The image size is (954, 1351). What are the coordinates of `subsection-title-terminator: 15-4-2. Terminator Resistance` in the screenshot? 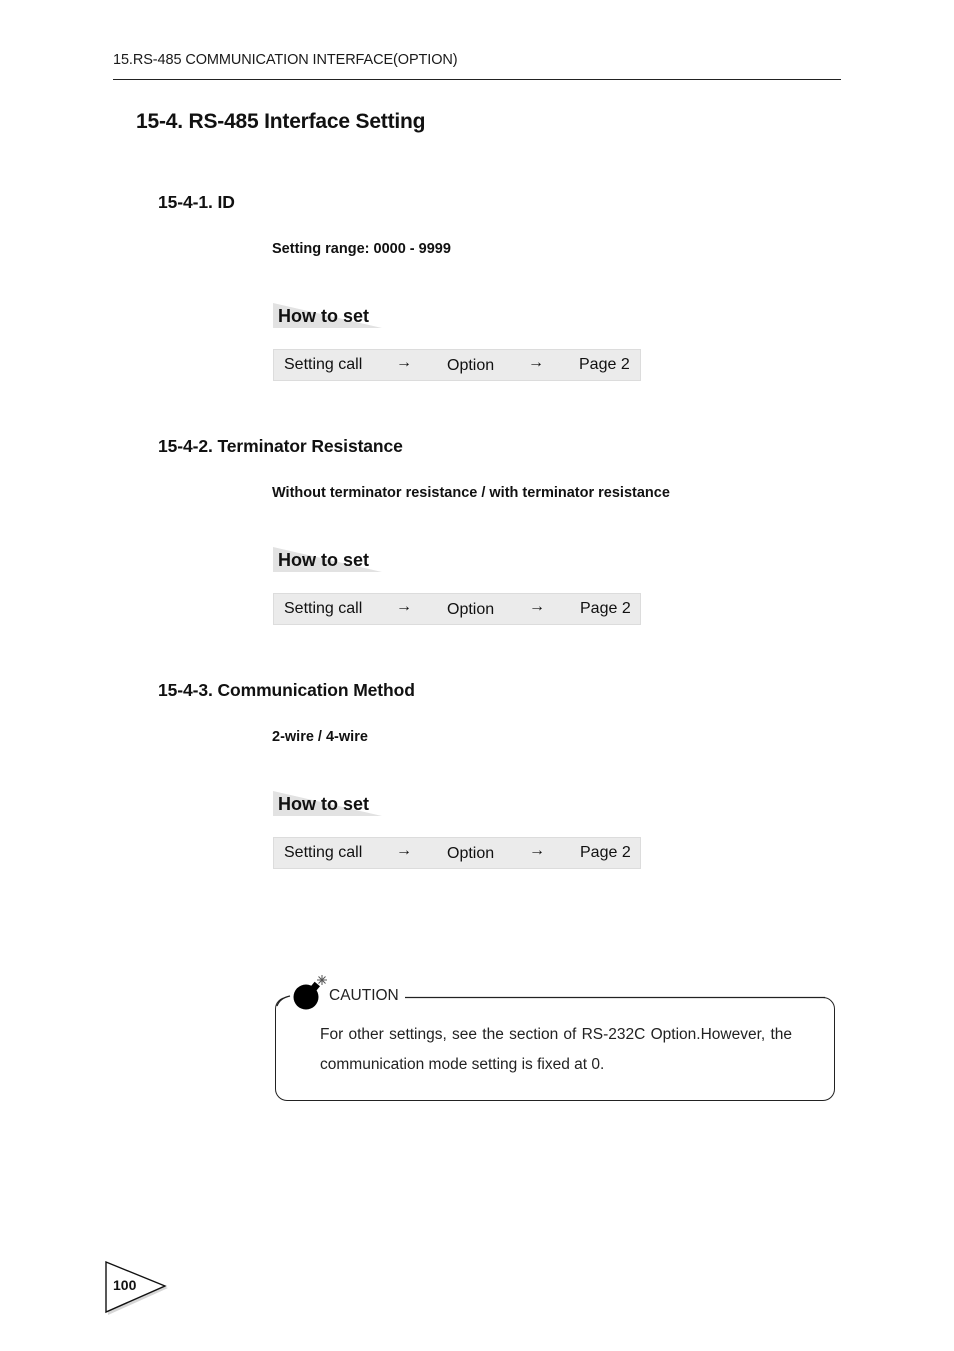 It's located at (280, 446).